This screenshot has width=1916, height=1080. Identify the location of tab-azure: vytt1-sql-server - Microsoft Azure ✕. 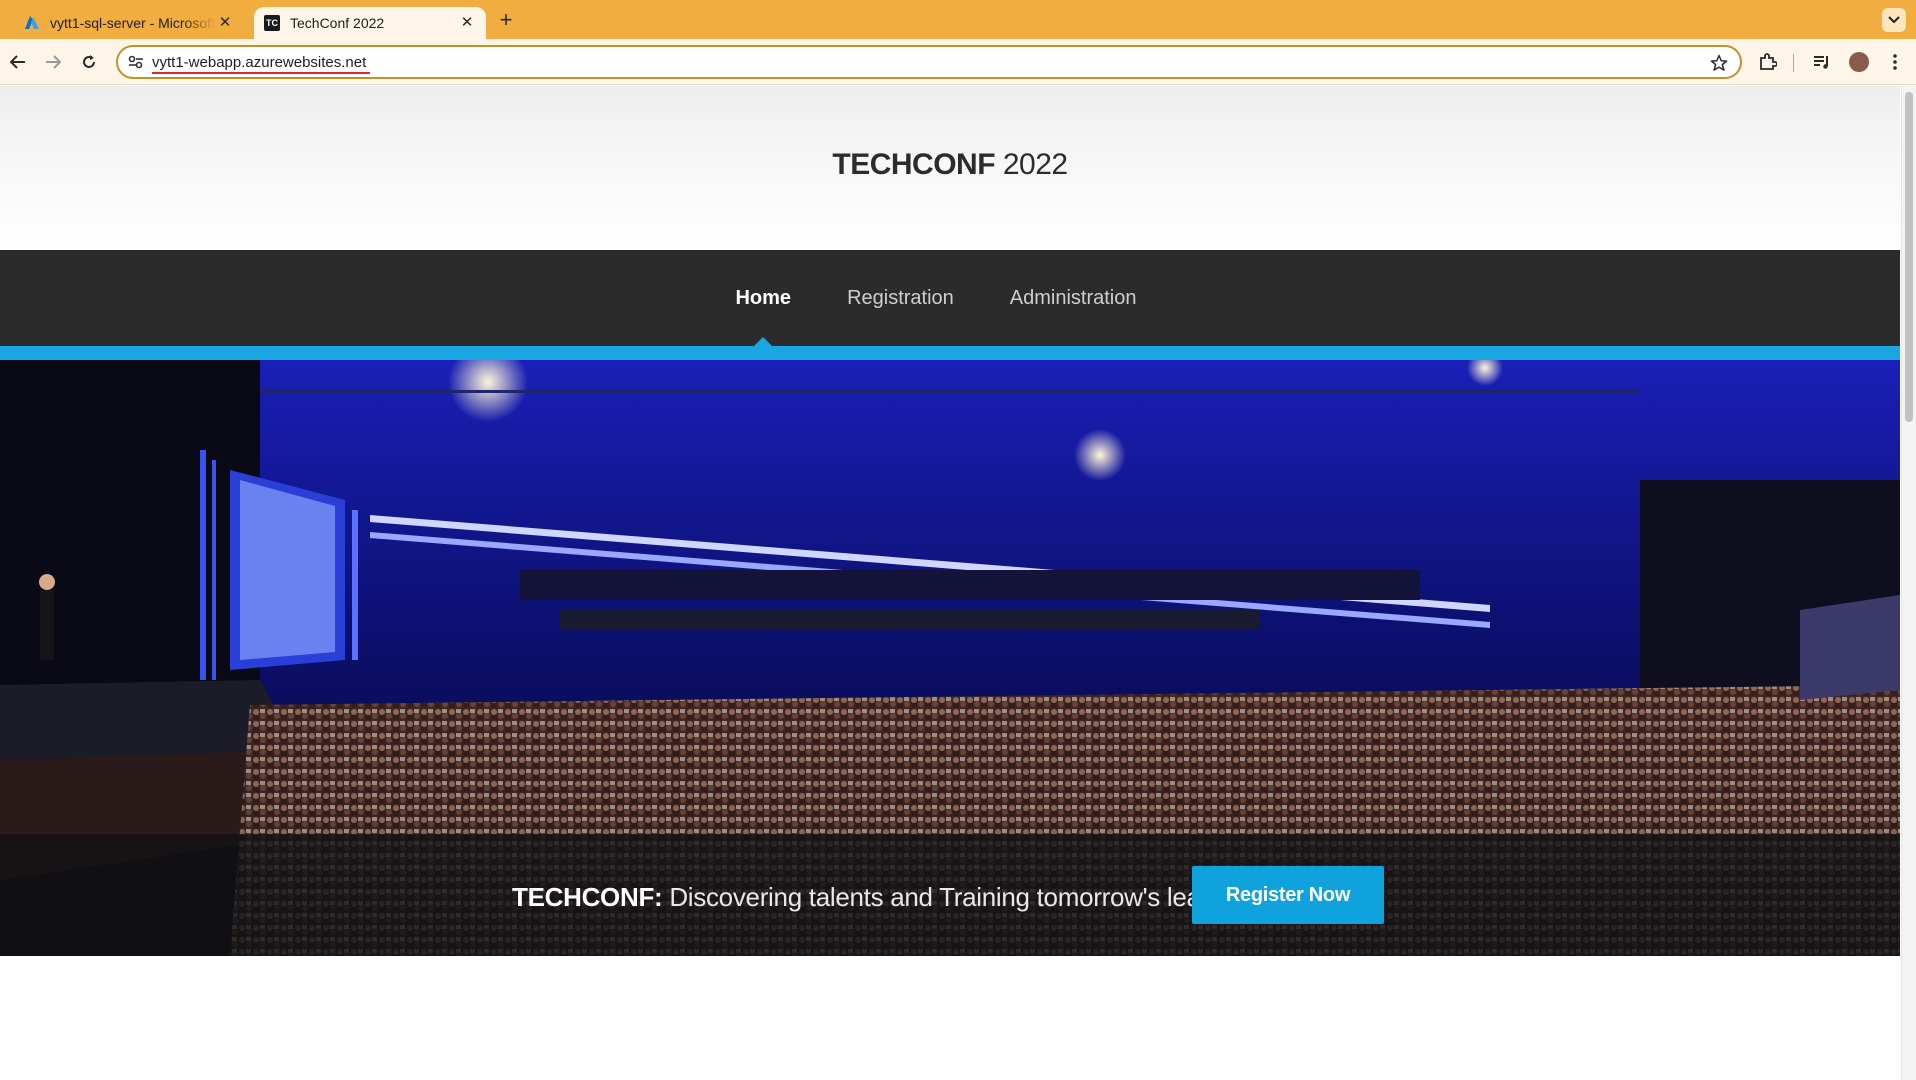
(129, 23).